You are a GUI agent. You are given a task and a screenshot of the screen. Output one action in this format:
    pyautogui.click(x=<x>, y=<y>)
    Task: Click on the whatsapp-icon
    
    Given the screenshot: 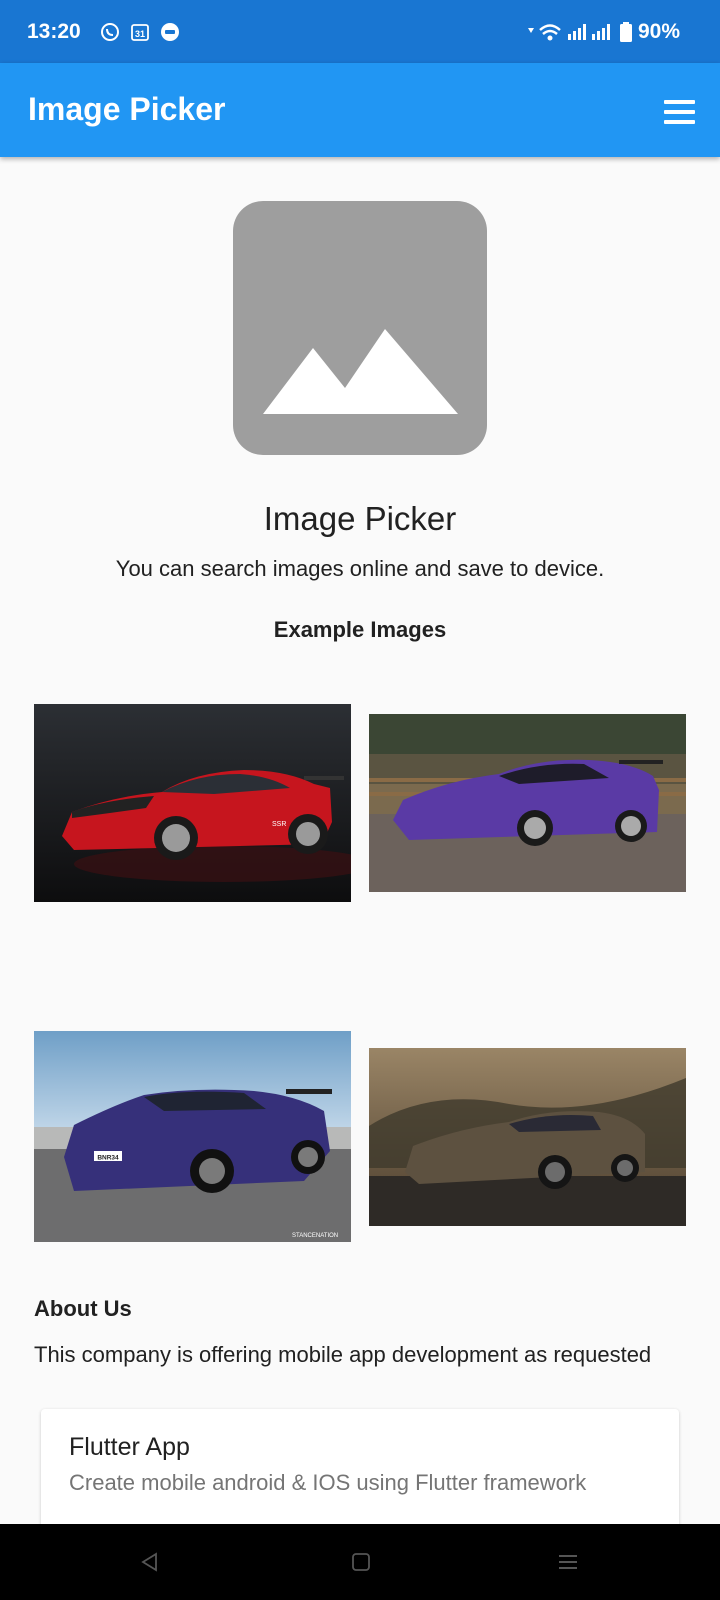 What is the action you would take?
    pyautogui.click(x=110, y=32)
    